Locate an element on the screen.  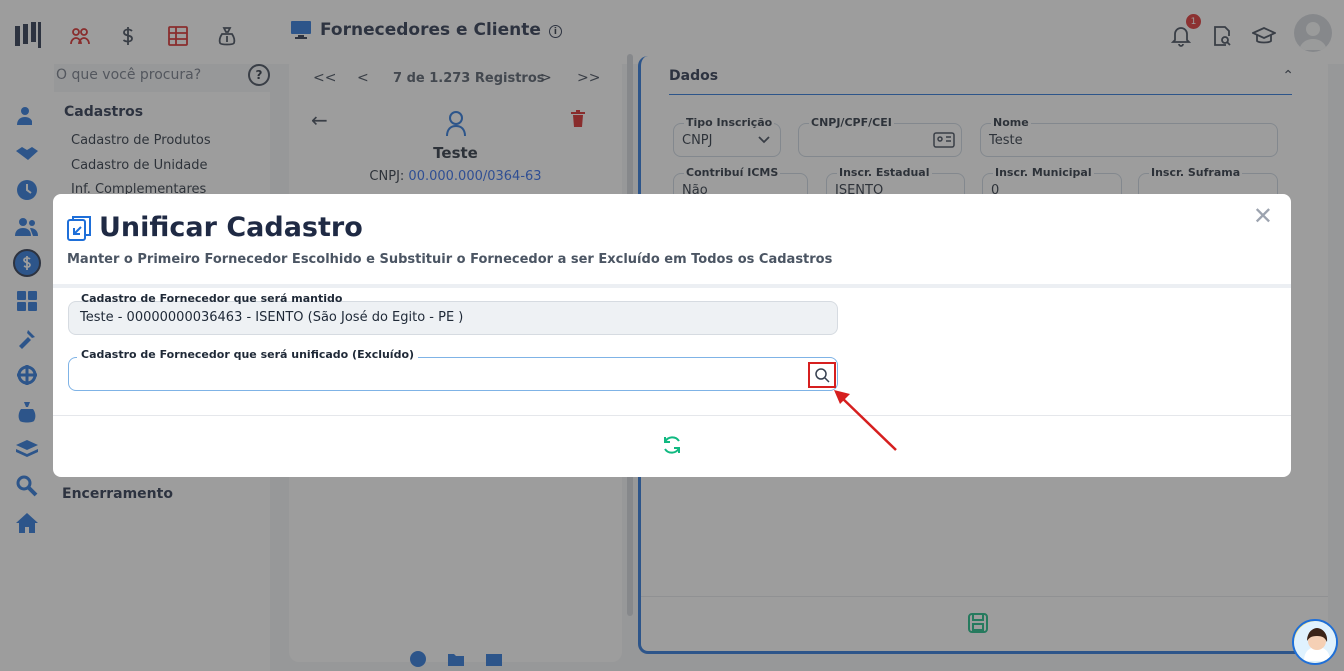
modal-footer-divider is located at coordinates (672, 415).